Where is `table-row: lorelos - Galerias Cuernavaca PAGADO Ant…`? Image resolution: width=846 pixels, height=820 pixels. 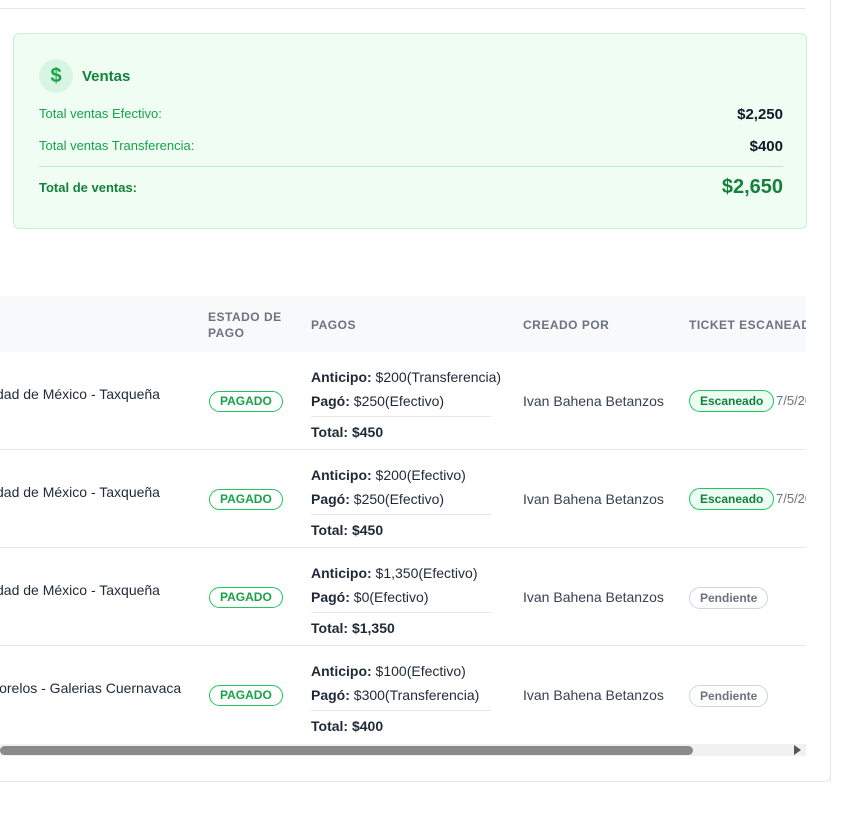
table-row: lorelos - Galerias Cuernavaca PAGADO Ant… is located at coordinates (403, 695).